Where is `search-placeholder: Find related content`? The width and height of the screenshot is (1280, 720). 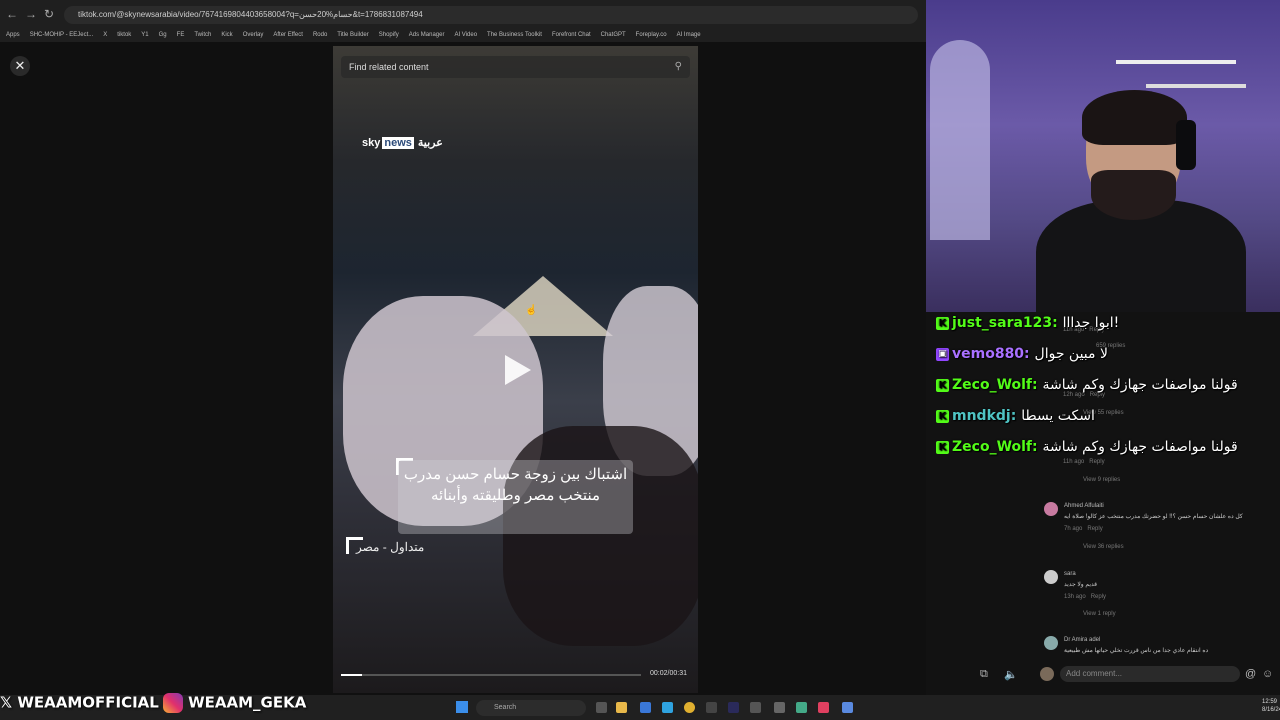
search-placeholder: Find related content is located at coordinates (389, 67).